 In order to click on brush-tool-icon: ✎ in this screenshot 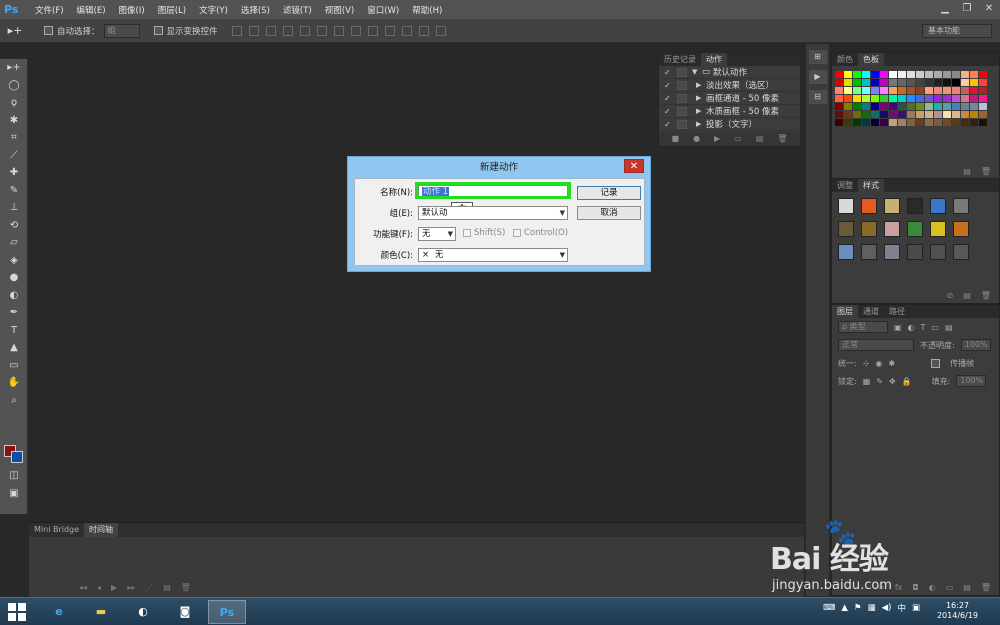, I will do `click(14, 191)`.